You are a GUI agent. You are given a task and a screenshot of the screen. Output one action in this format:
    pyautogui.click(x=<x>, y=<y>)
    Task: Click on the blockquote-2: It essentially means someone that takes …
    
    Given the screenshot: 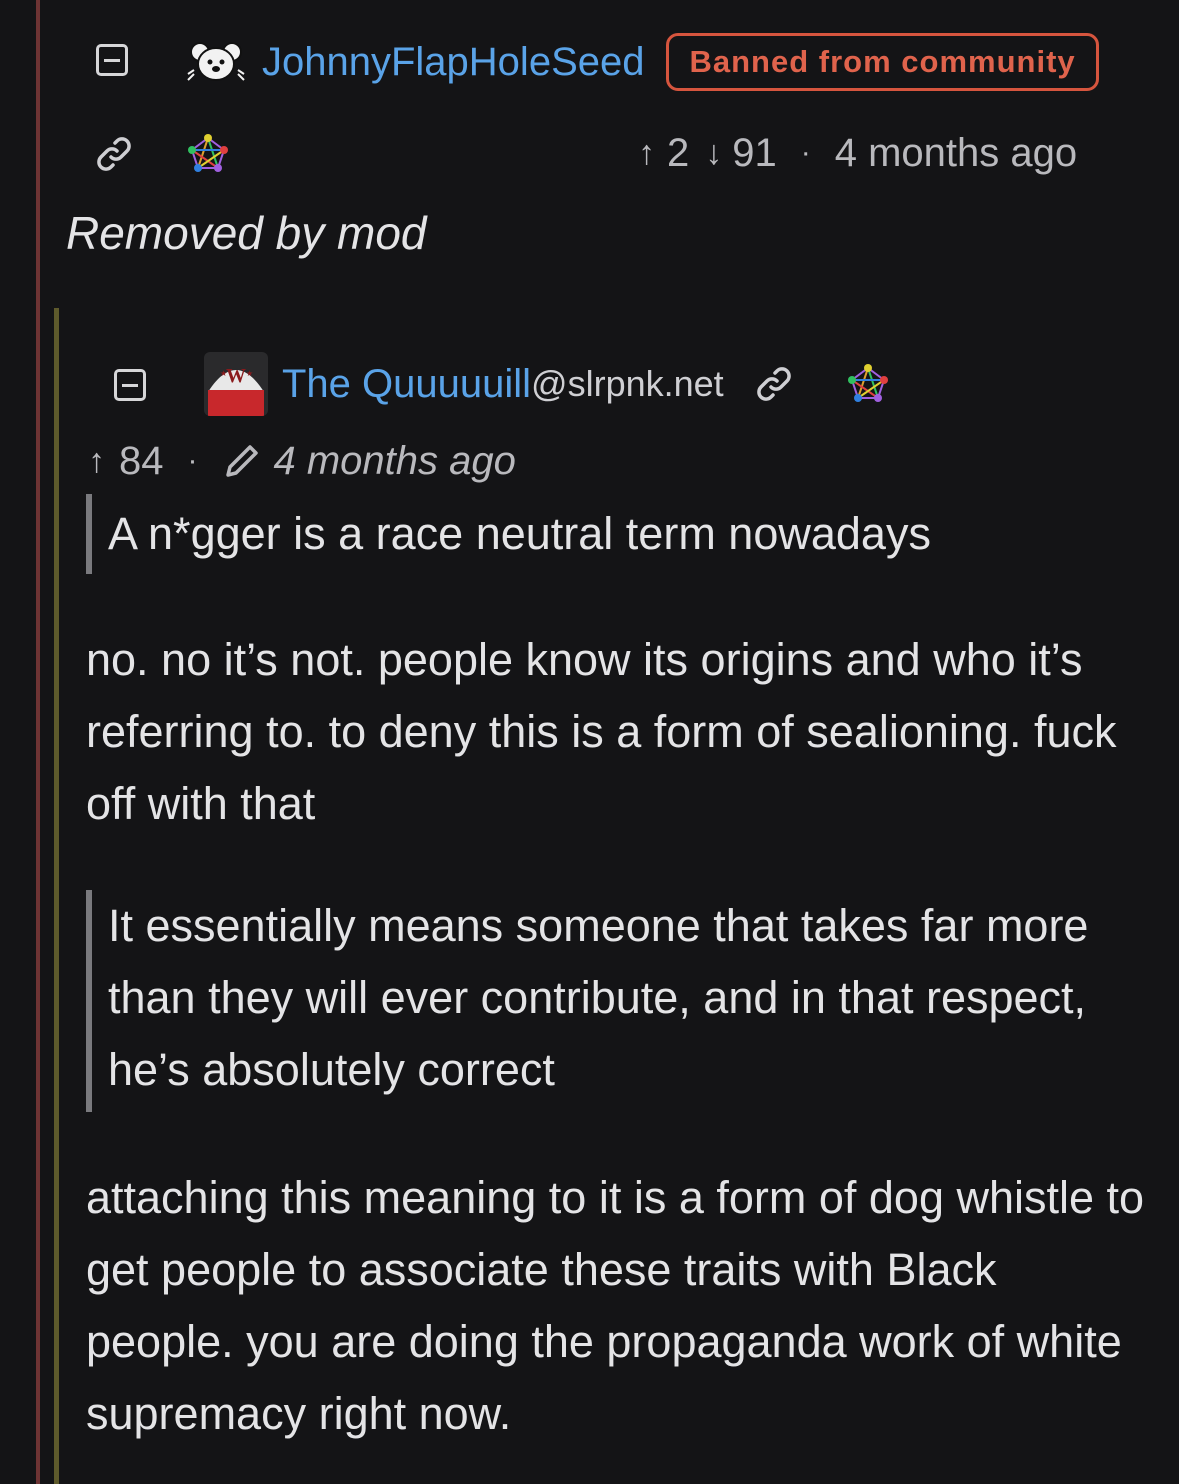 What is the action you would take?
    pyautogui.click(x=616, y=1001)
    